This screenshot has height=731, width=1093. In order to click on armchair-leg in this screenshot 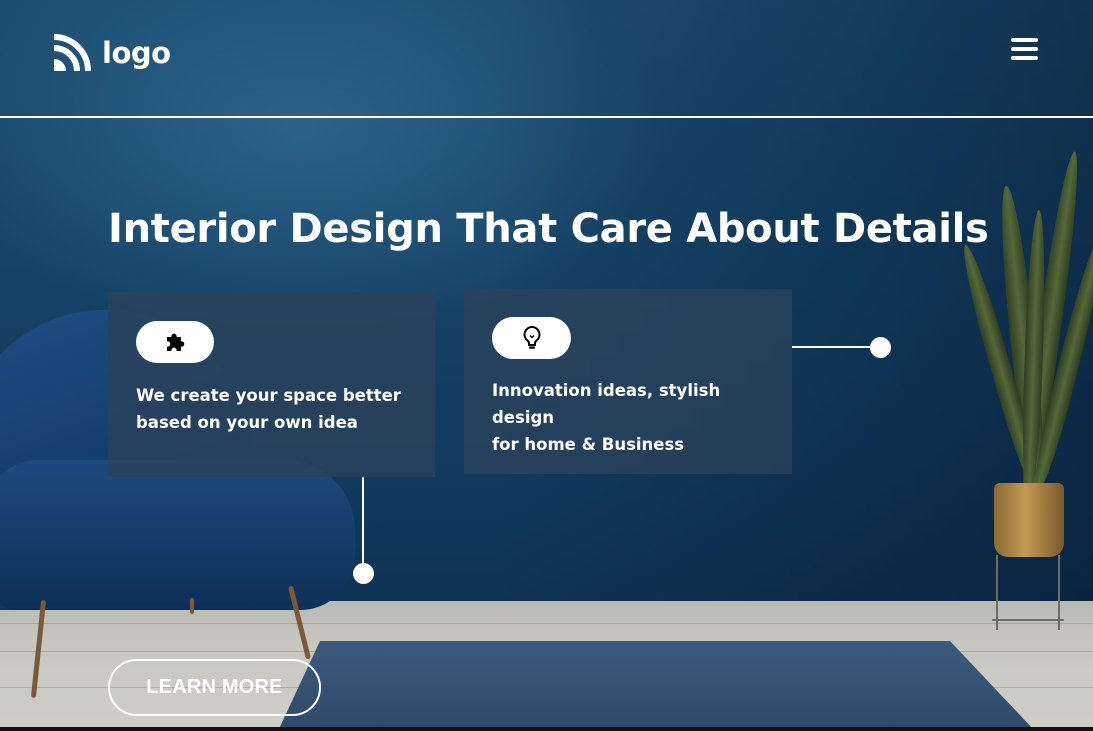, I will do `click(192, 606)`.